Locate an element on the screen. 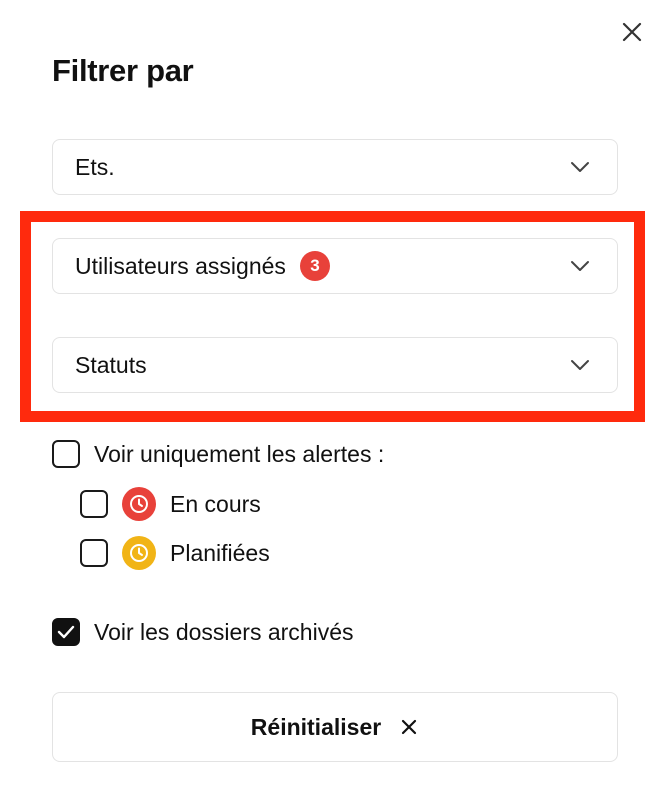 This screenshot has height=808, width=670. alert-in-progress-label: En cours is located at coordinates (215, 503).